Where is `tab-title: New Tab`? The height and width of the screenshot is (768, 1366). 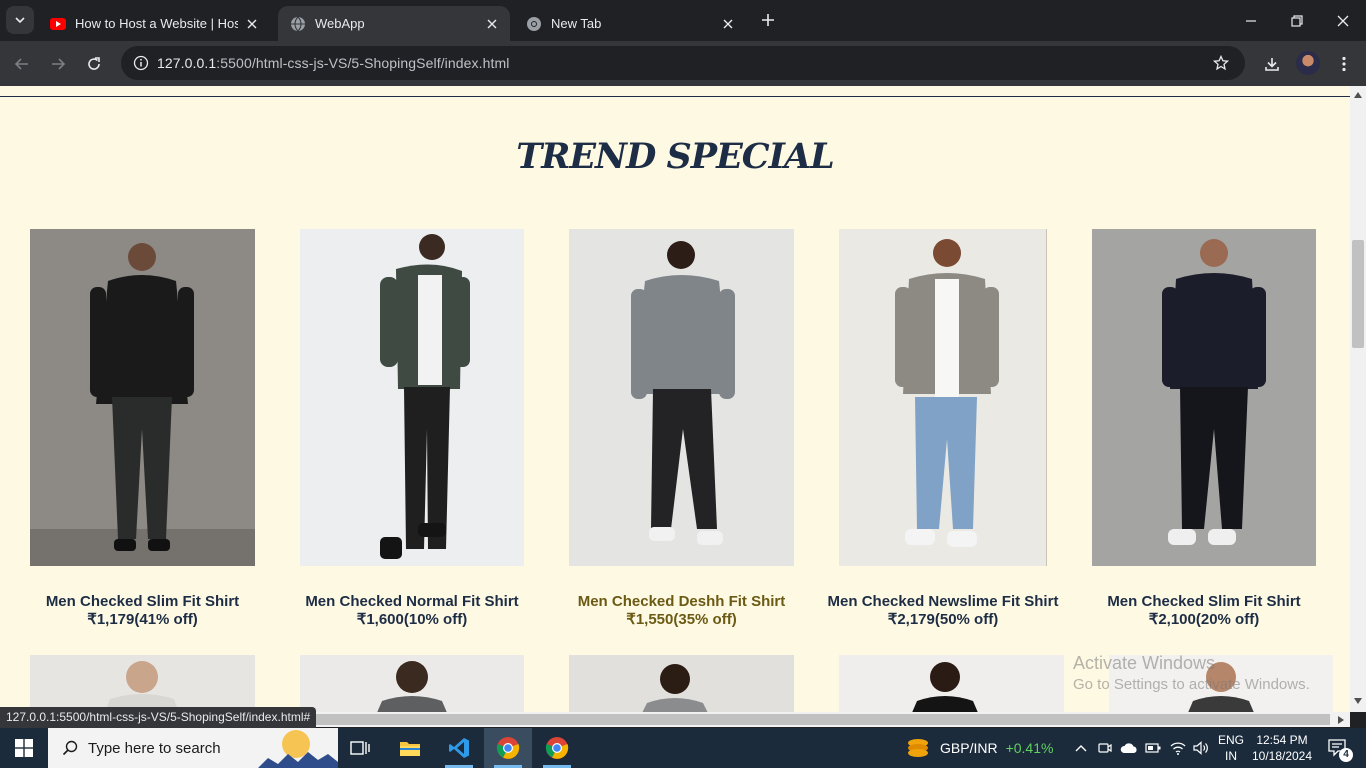
tab-title: New Tab is located at coordinates (576, 23).